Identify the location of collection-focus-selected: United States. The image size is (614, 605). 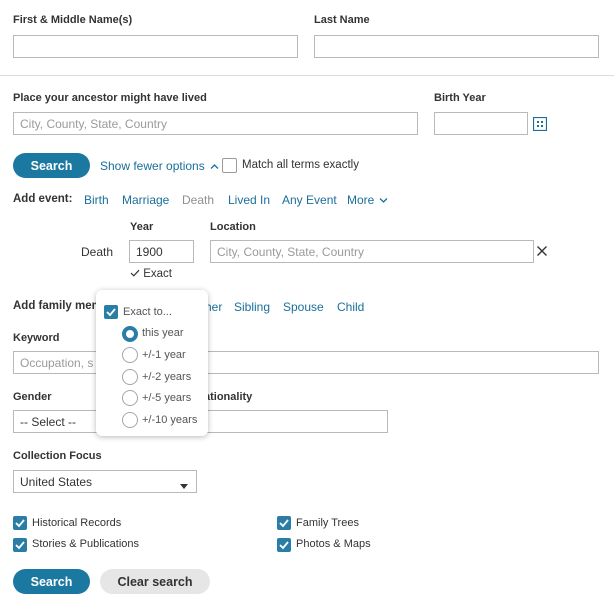
(56, 482).